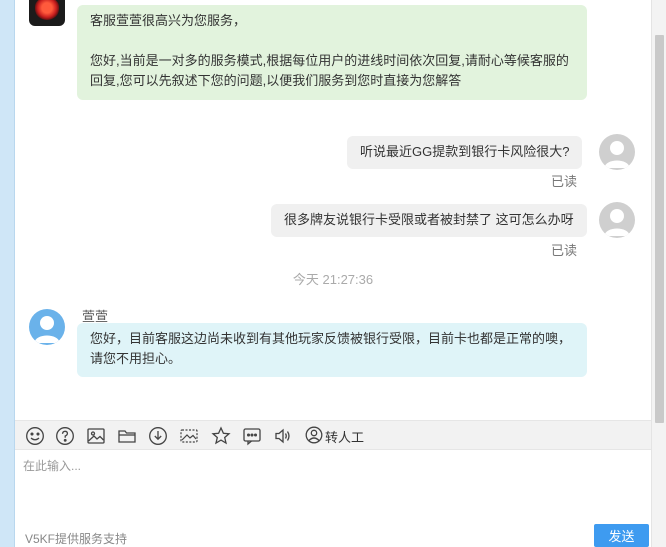  What do you see at coordinates (47, 329) in the screenshot?
I see `agent-silhouette-icon` at bounding box center [47, 329].